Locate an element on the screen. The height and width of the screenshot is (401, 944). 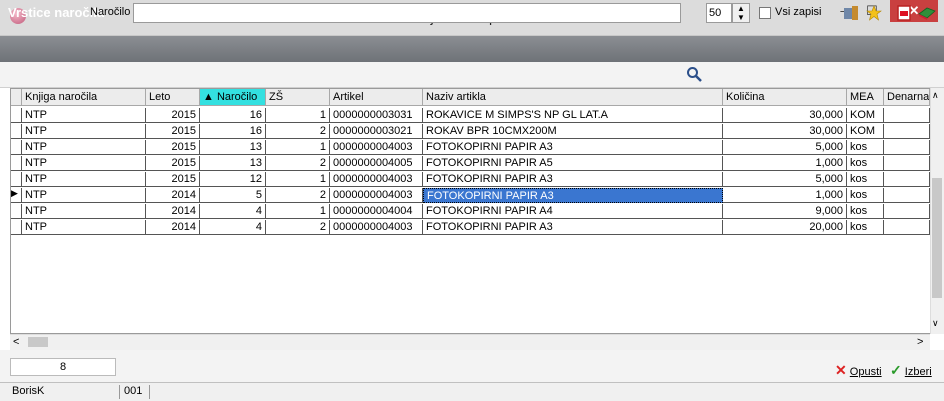
cell-article-name: ROKAV BPR 10CMX200M is located at coordinates (573, 131).